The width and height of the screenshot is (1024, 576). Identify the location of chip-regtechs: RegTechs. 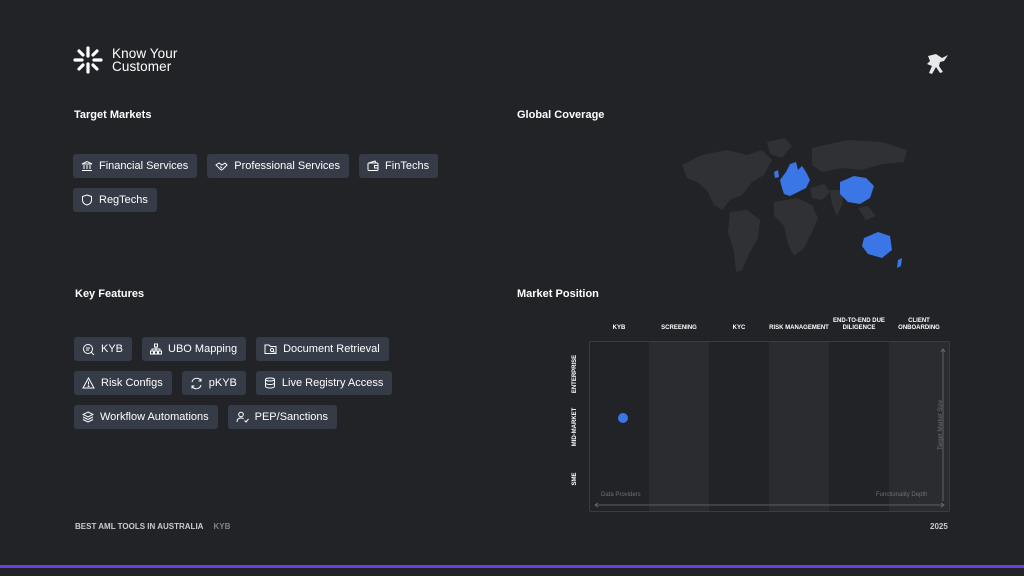
(115, 200).